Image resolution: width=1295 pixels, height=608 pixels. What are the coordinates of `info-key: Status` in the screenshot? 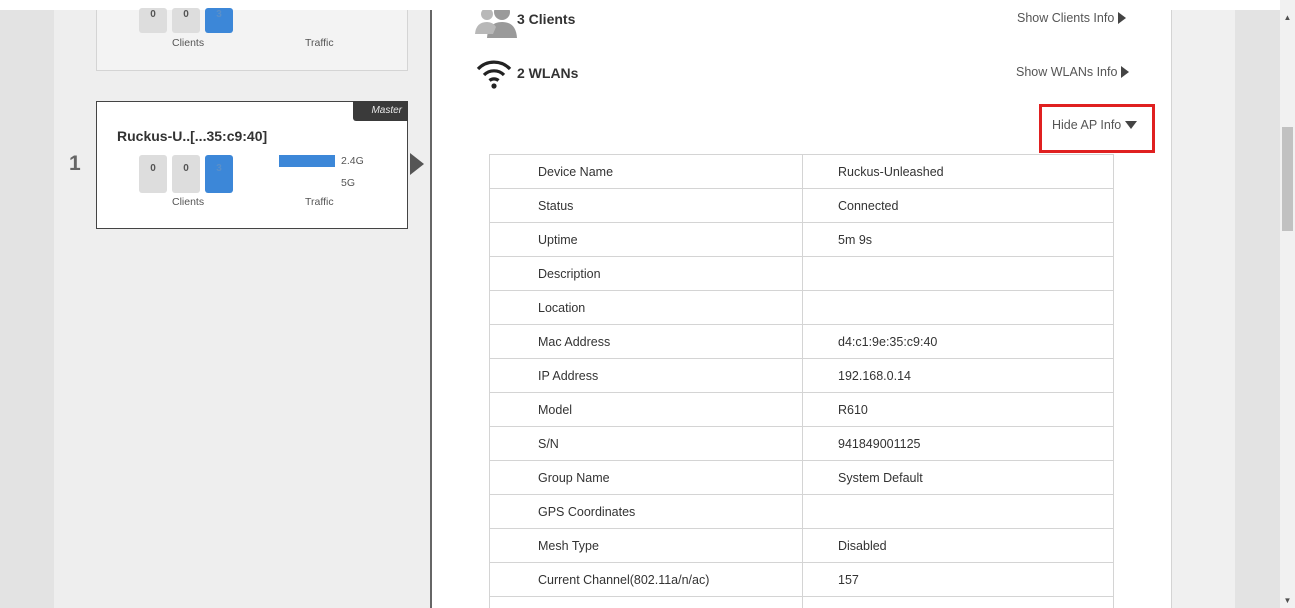 It's located at (646, 205).